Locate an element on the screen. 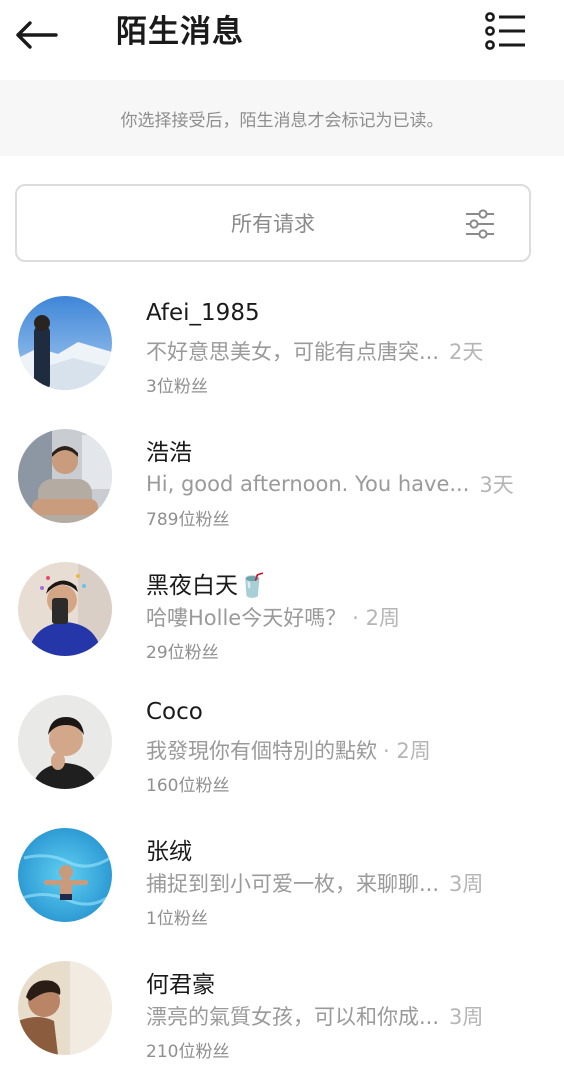 The width and height of the screenshot is (564, 1068). sender-name: Afei_1985 is located at coordinates (203, 313).